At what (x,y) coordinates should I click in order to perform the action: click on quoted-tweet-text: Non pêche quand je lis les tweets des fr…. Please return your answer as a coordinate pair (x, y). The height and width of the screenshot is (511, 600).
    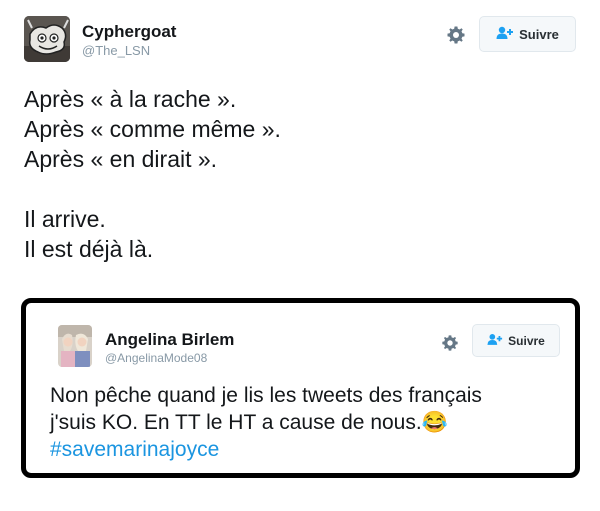
    Looking at the image, I should click on (266, 422).